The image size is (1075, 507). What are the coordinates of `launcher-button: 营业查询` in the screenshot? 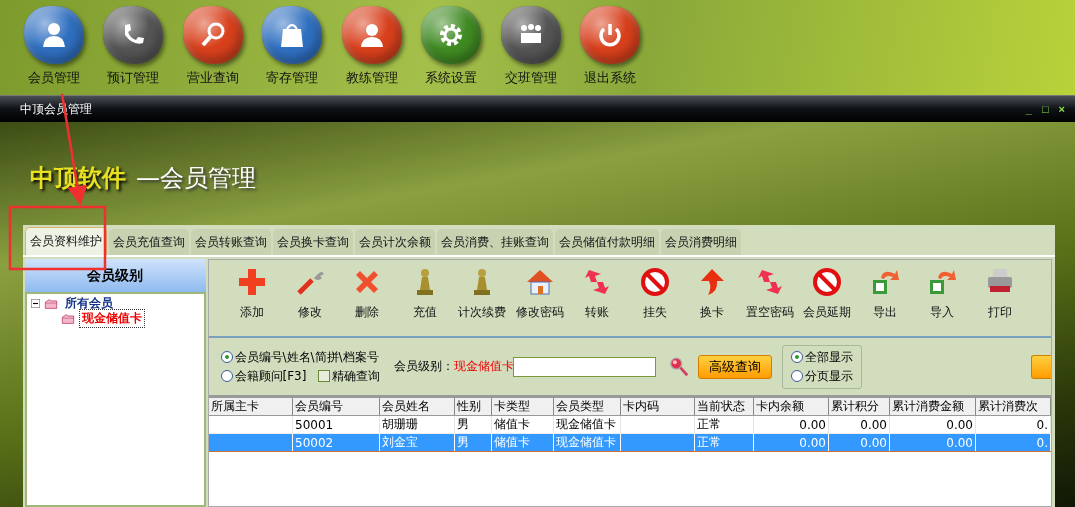 It's located at (213, 47).